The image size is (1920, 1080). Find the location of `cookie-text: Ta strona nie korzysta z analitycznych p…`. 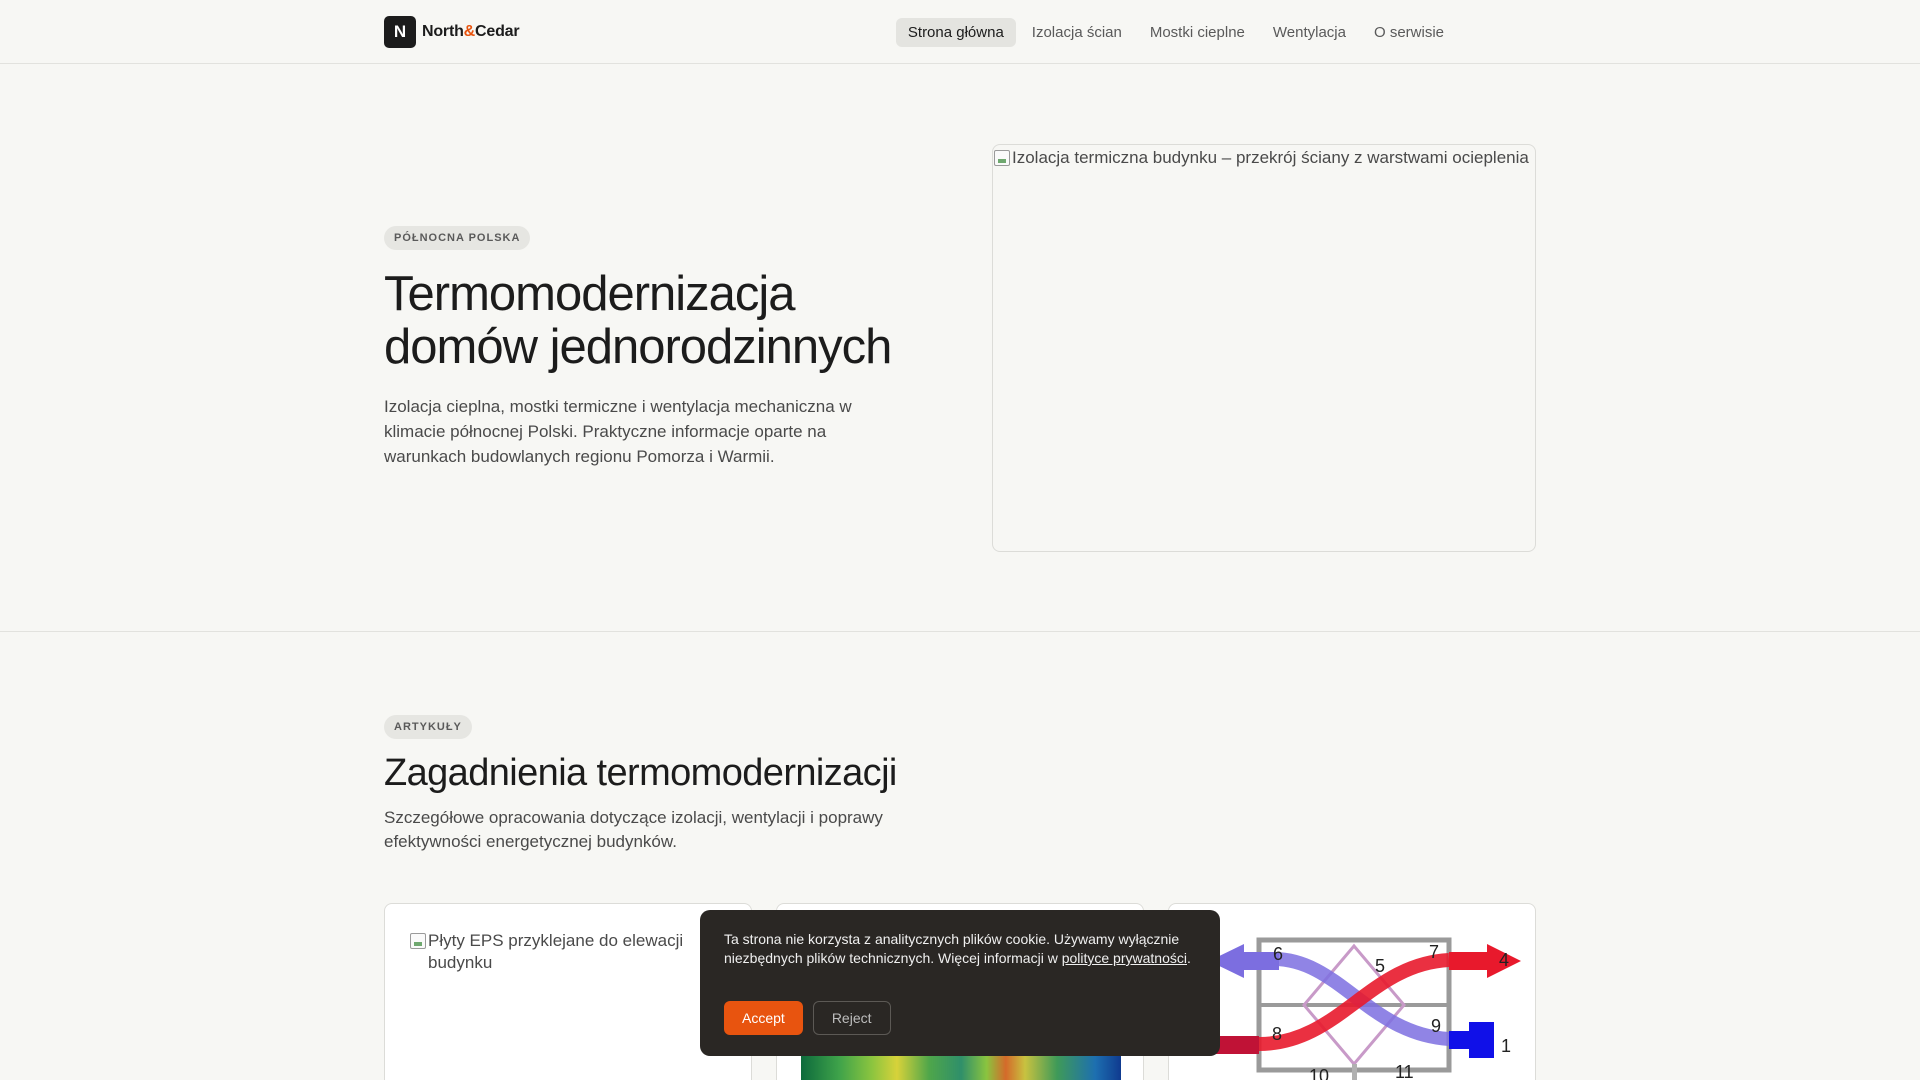

cookie-text: Ta strona nie korzysta z analitycznych p… is located at coordinates (959, 949).